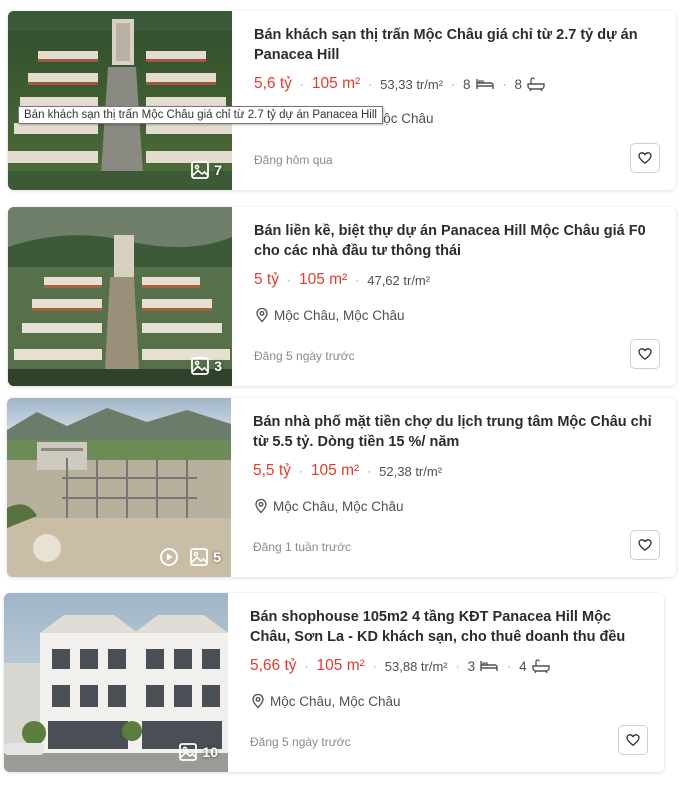 Image resolution: width=680 pixels, height=807 pixels. I want to click on price-row: 5,6 tỷ · 105 m² · 53,33 tr/m² · 8 · 8, so click(400, 84).